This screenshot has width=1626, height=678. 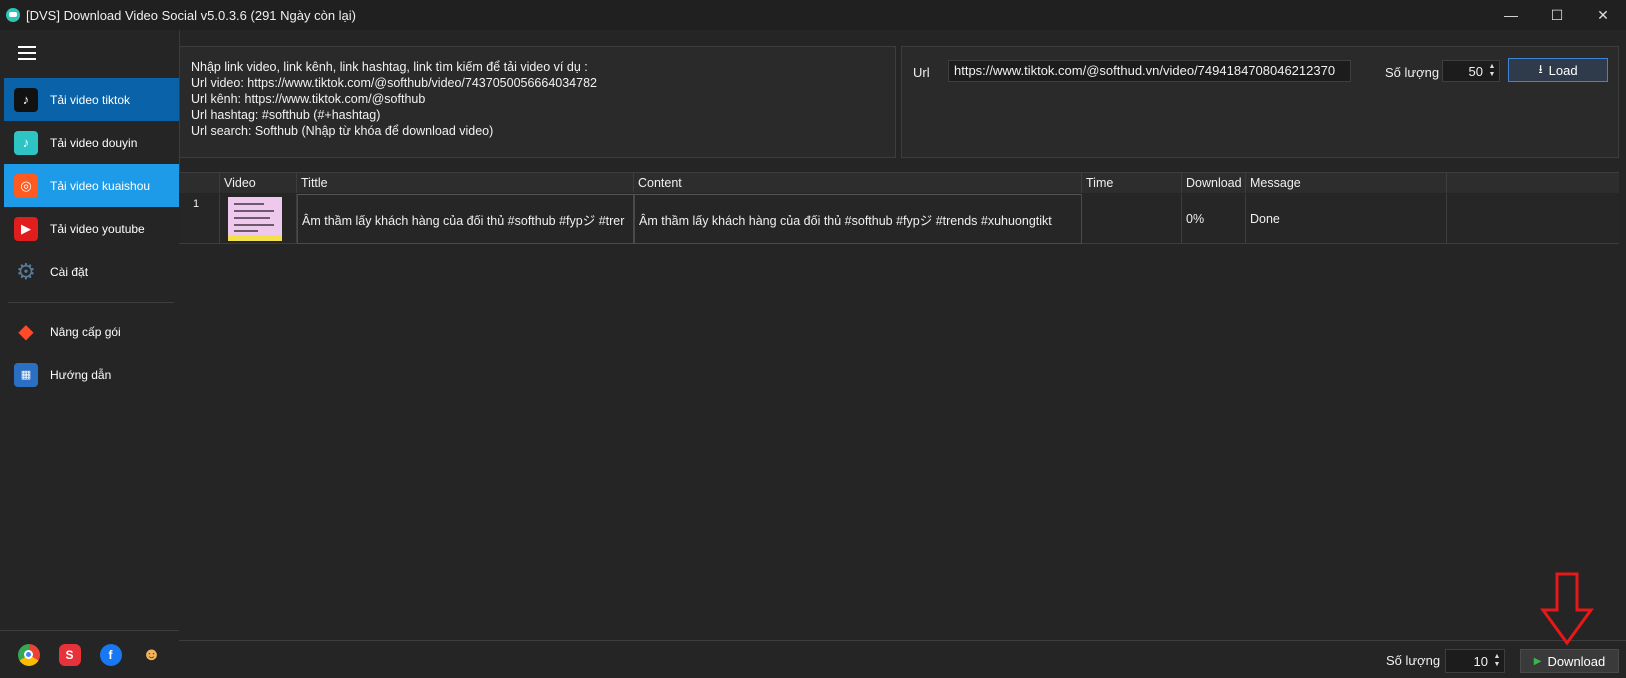 I want to click on chrome-icon, so click(x=28, y=654).